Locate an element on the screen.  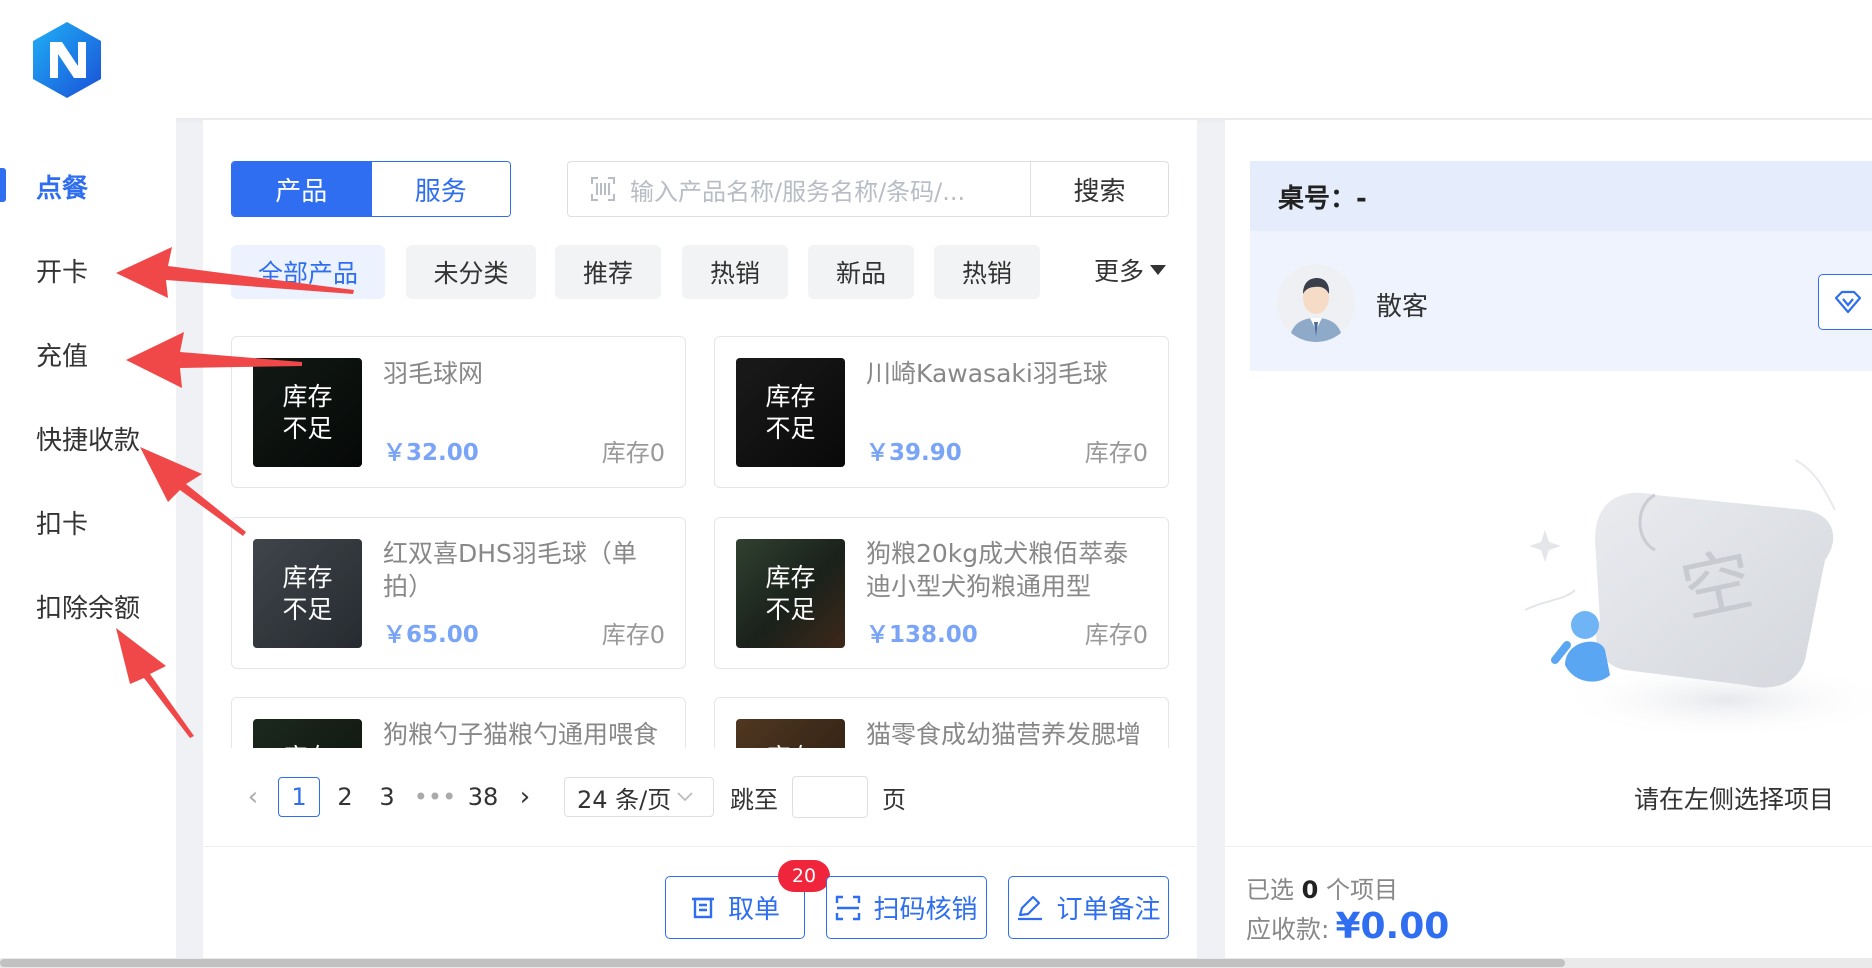
category-uncategorized: 未分类 is located at coordinates (471, 272).